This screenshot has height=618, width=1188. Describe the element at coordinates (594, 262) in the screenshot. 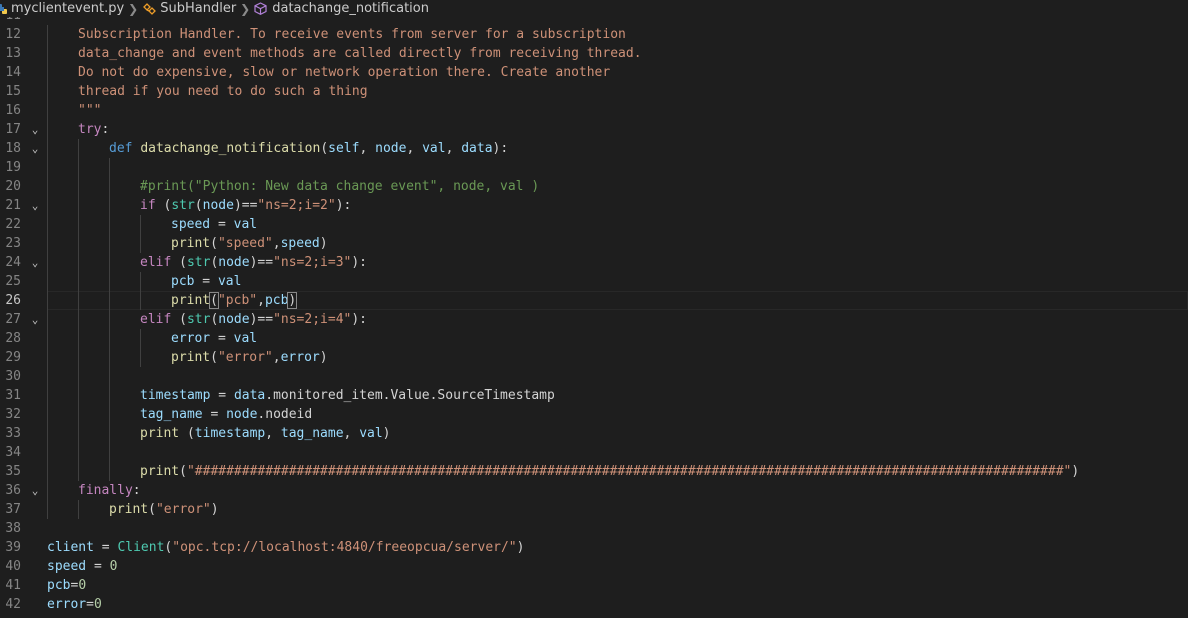

I see `code-line: 24 ⌄ elif (str(node)=="ns=2;i=3"):` at that location.